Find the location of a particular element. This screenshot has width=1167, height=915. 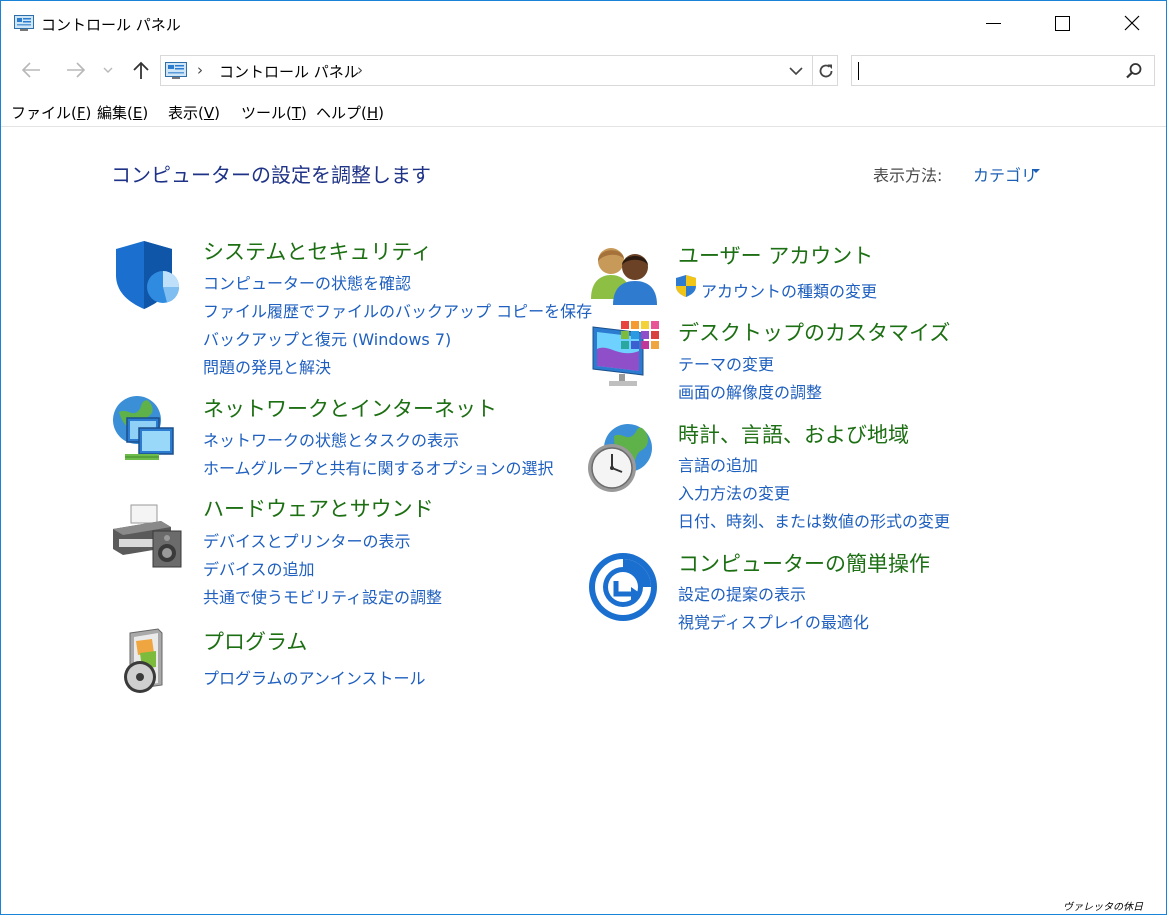

refresh-icon is located at coordinates (825, 70).